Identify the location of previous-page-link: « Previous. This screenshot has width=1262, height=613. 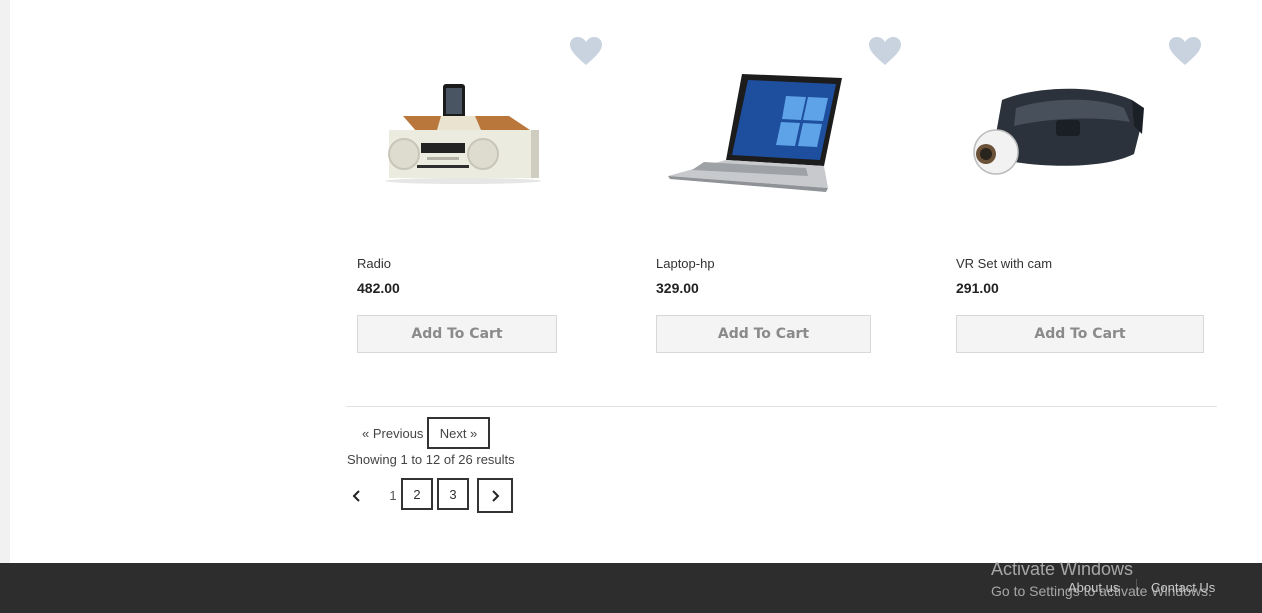
(392, 433).